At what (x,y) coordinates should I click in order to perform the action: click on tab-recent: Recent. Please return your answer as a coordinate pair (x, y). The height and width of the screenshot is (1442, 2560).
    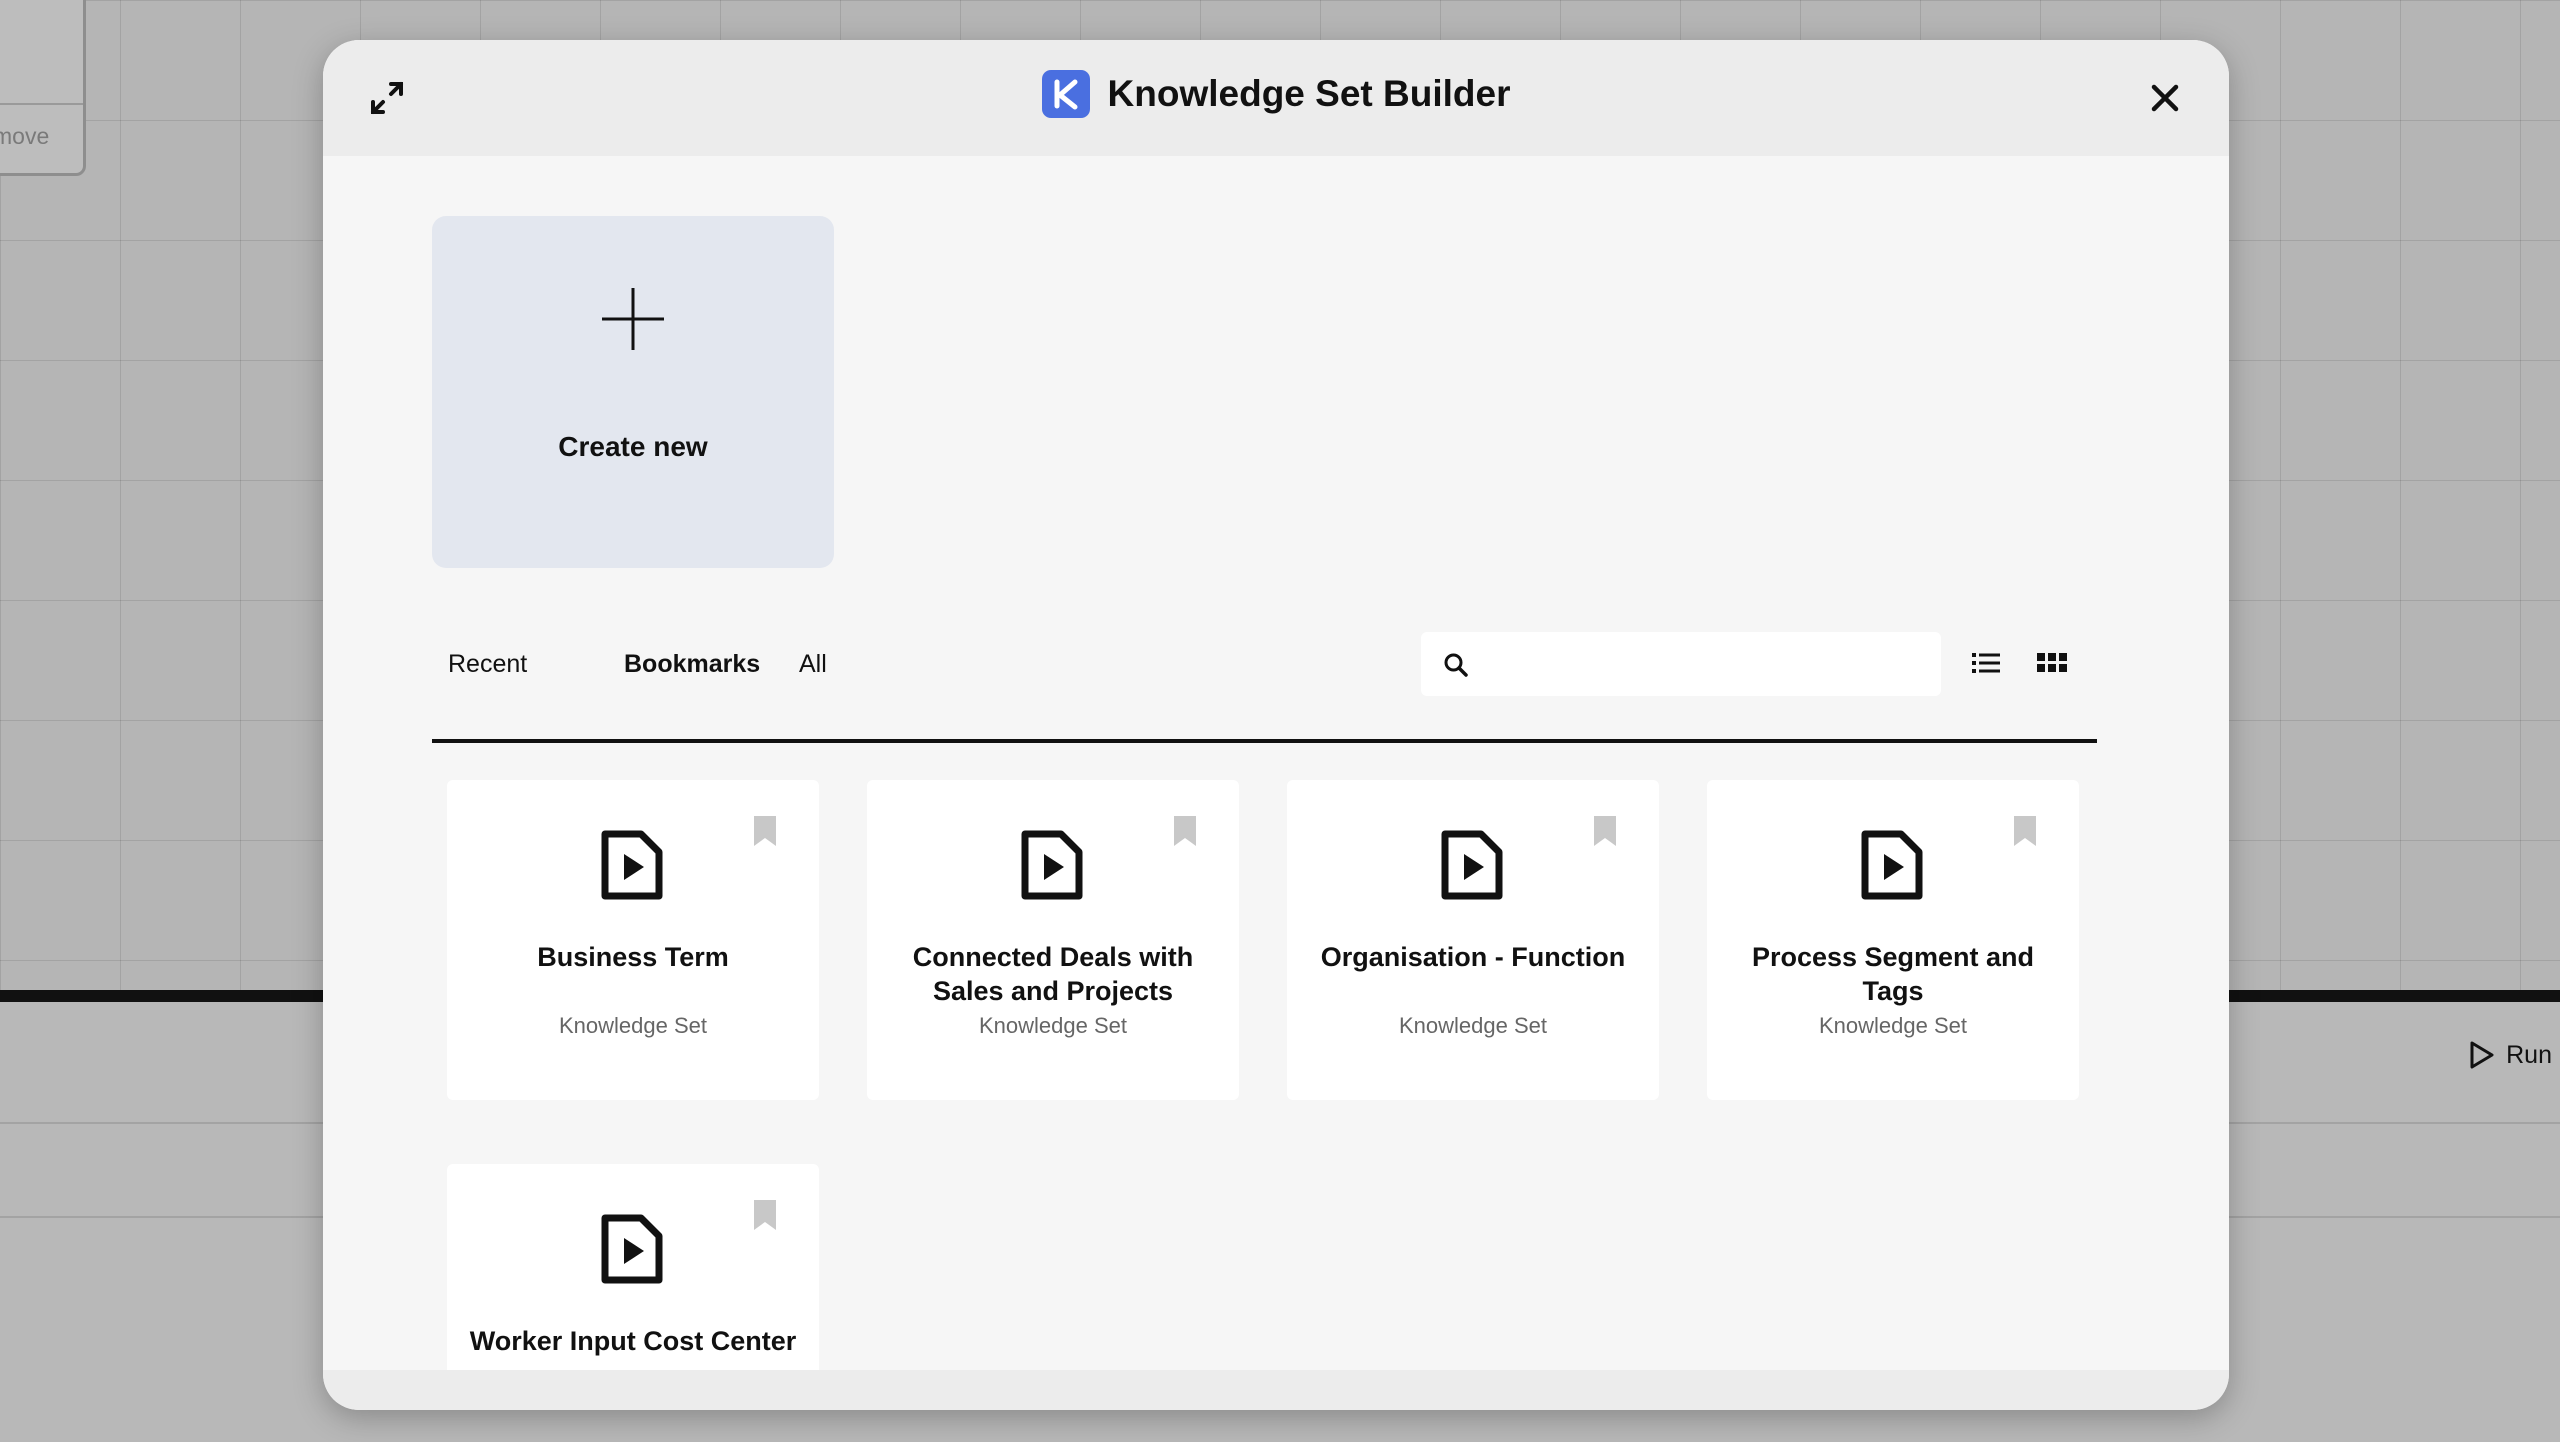
    Looking at the image, I should click on (487, 664).